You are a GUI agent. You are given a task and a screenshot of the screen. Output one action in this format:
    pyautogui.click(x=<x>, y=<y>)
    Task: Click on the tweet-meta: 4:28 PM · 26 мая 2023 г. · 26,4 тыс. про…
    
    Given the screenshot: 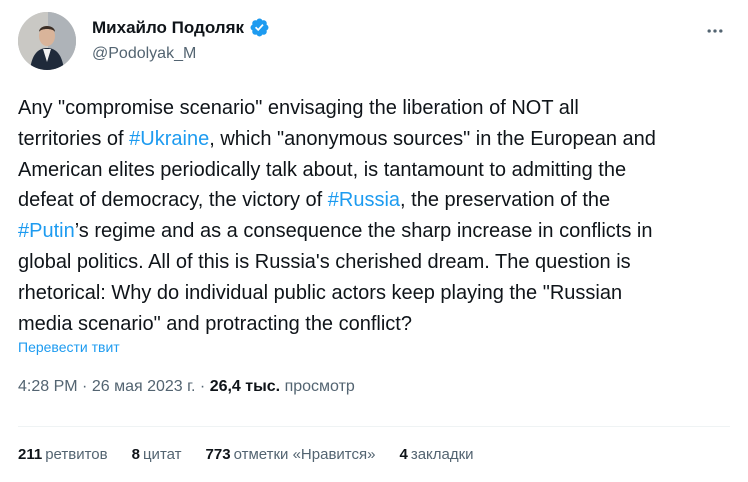 What is the action you would take?
    pyautogui.click(x=186, y=387)
    